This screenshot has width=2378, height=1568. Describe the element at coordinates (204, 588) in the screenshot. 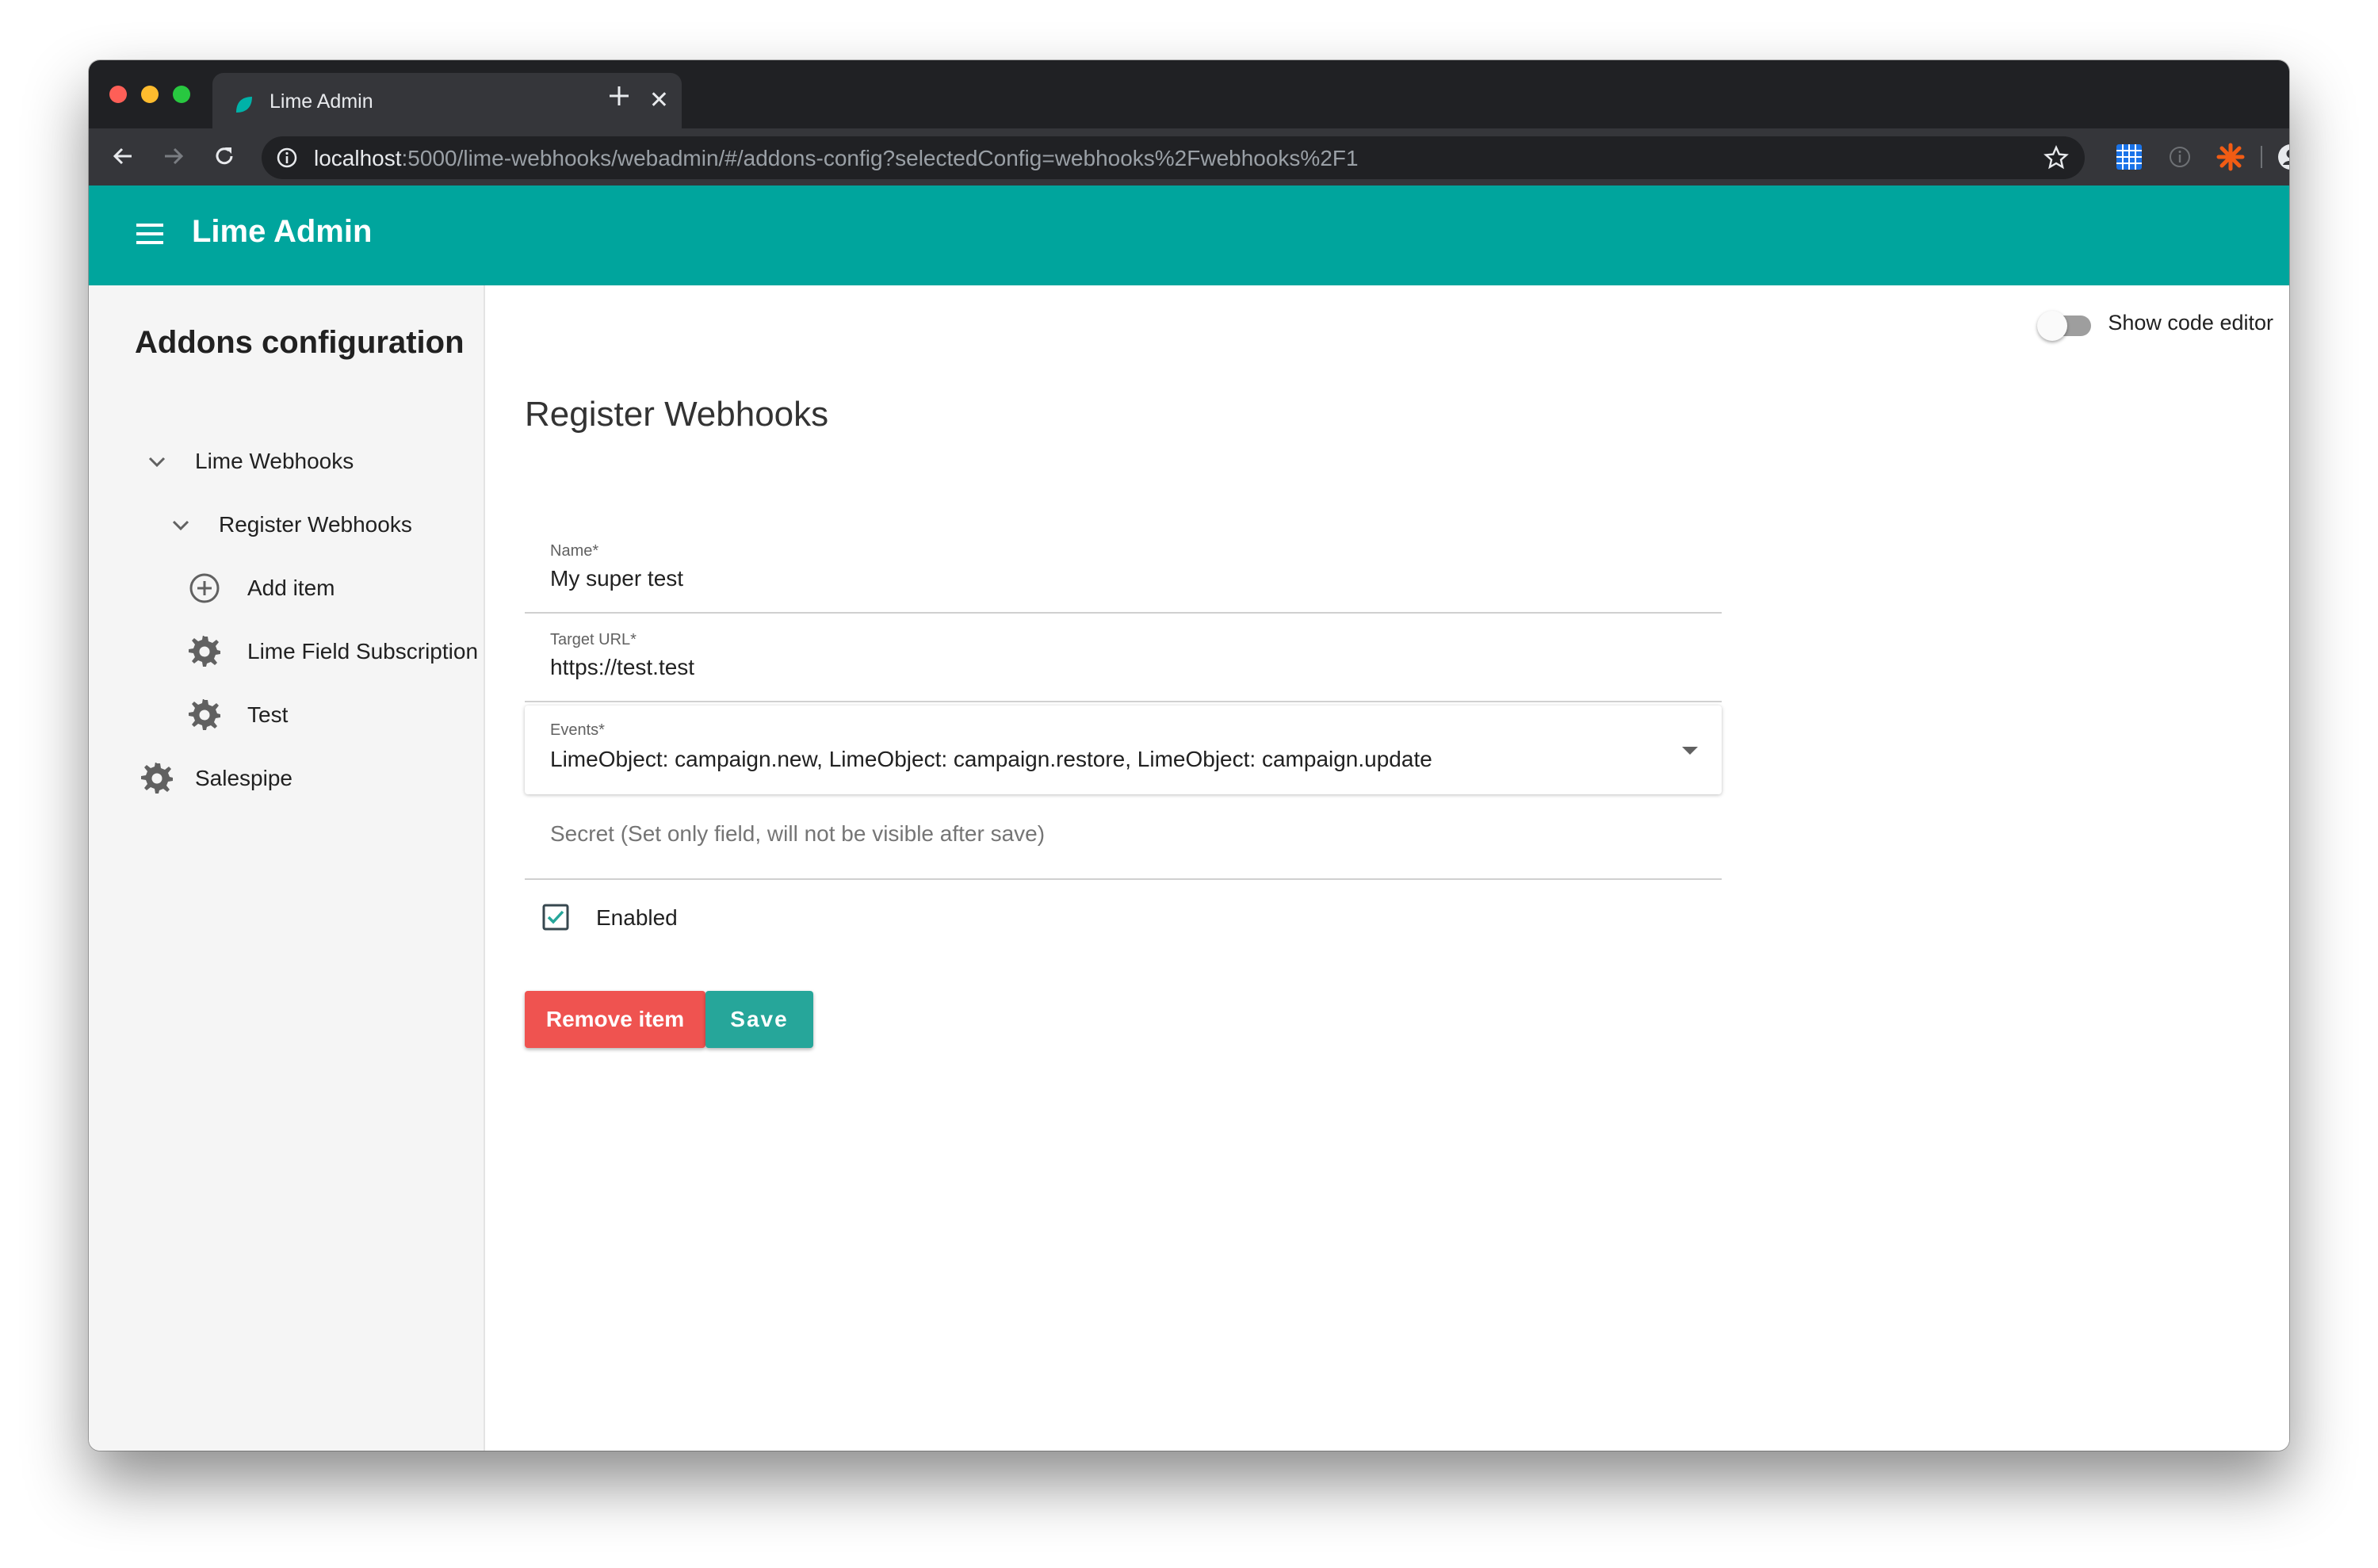

I see `add-circle-icon` at that location.